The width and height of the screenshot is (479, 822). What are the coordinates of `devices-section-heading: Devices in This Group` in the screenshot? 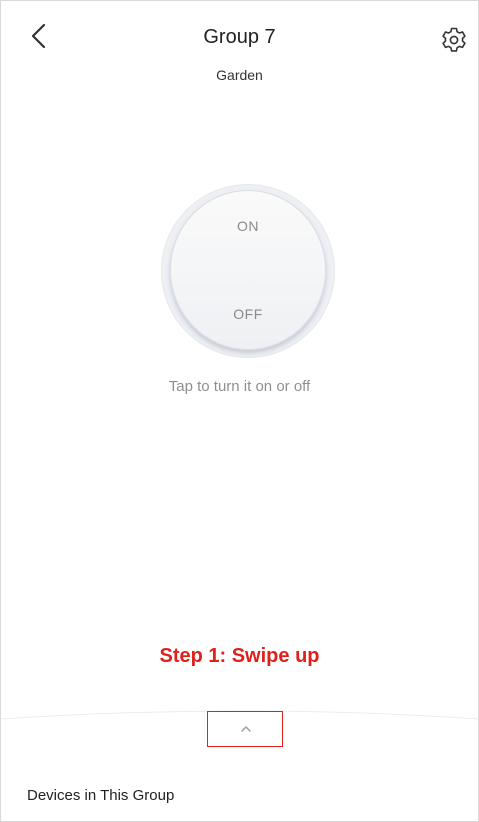 It's located at (101, 795).